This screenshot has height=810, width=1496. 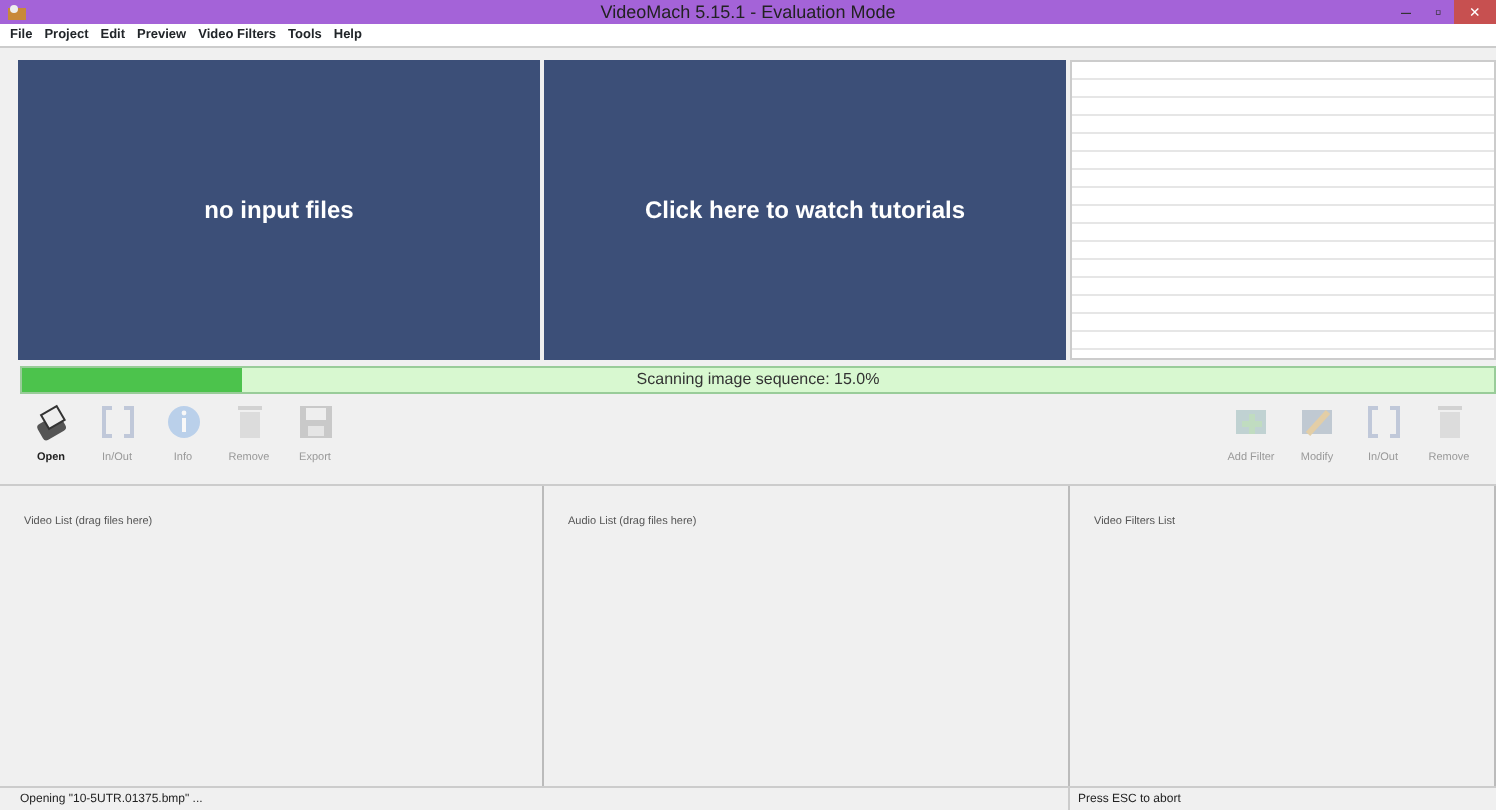 What do you see at coordinates (1474, 12) in the screenshot?
I see `close-button: ×` at bounding box center [1474, 12].